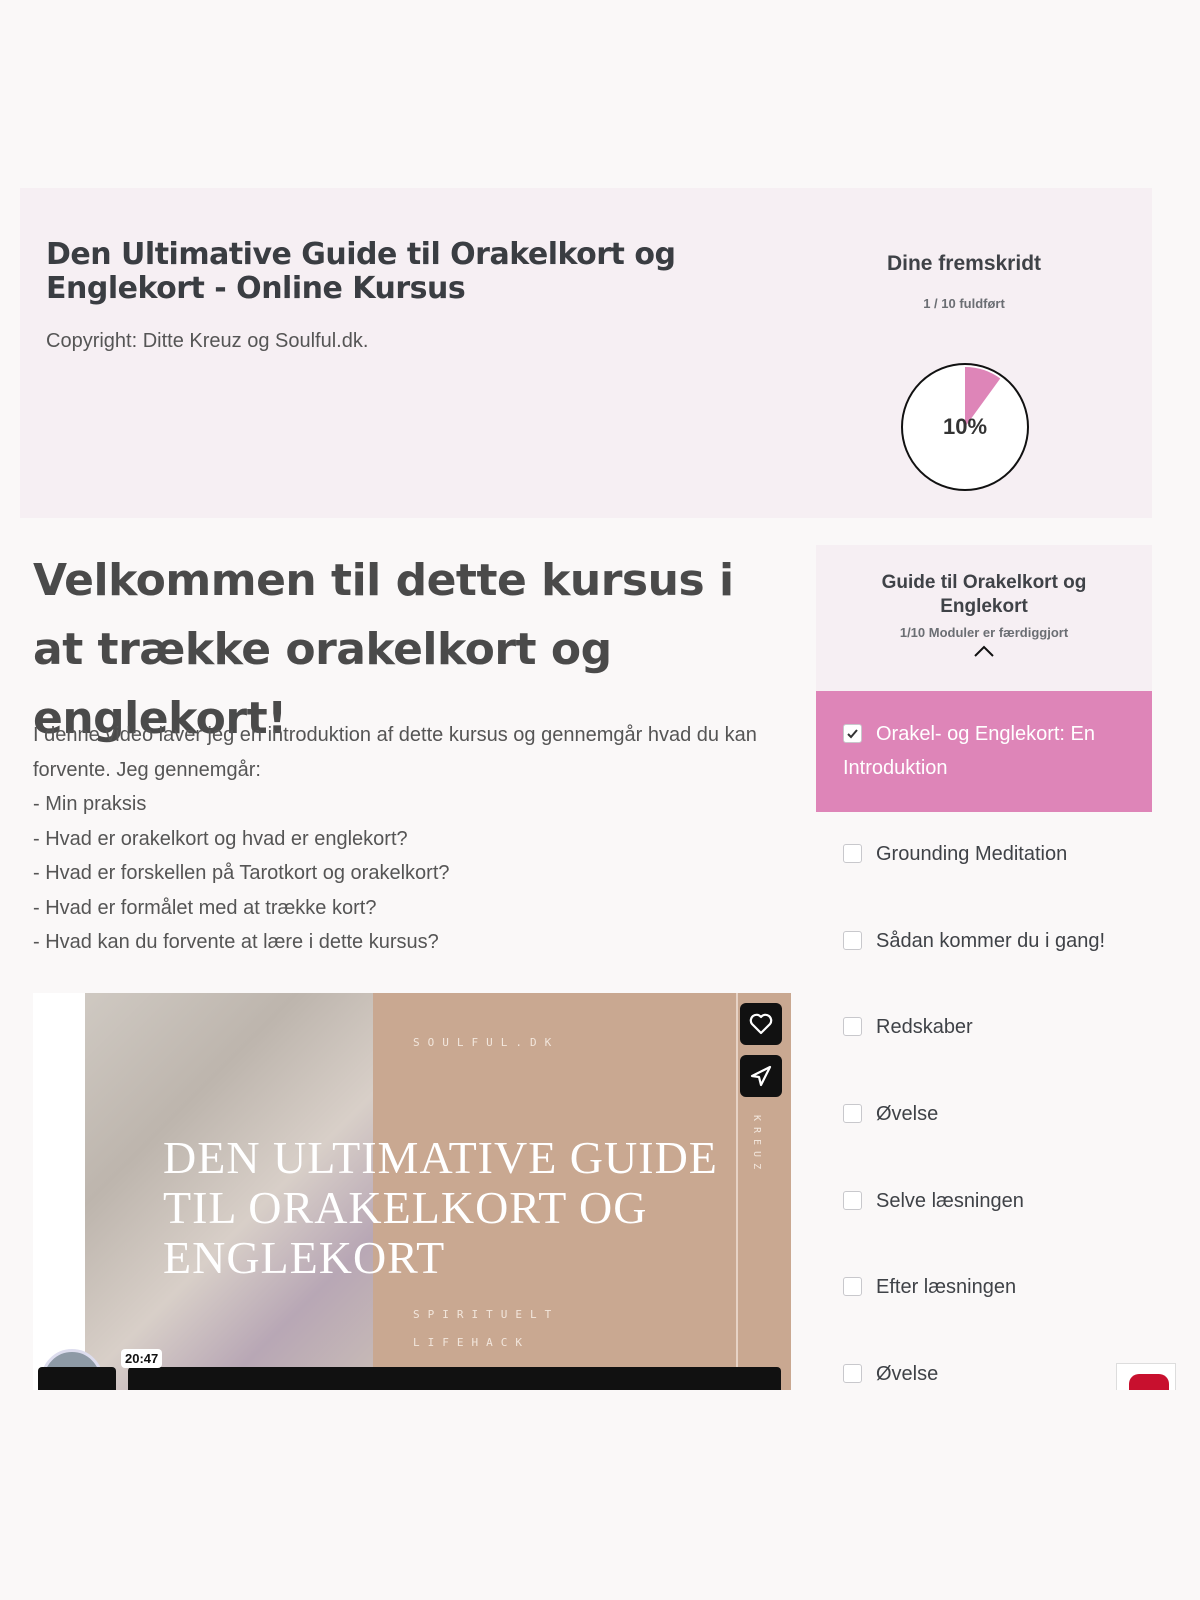  What do you see at coordinates (924, 1027) in the screenshot?
I see `lesson-label: Redskaber` at bounding box center [924, 1027].